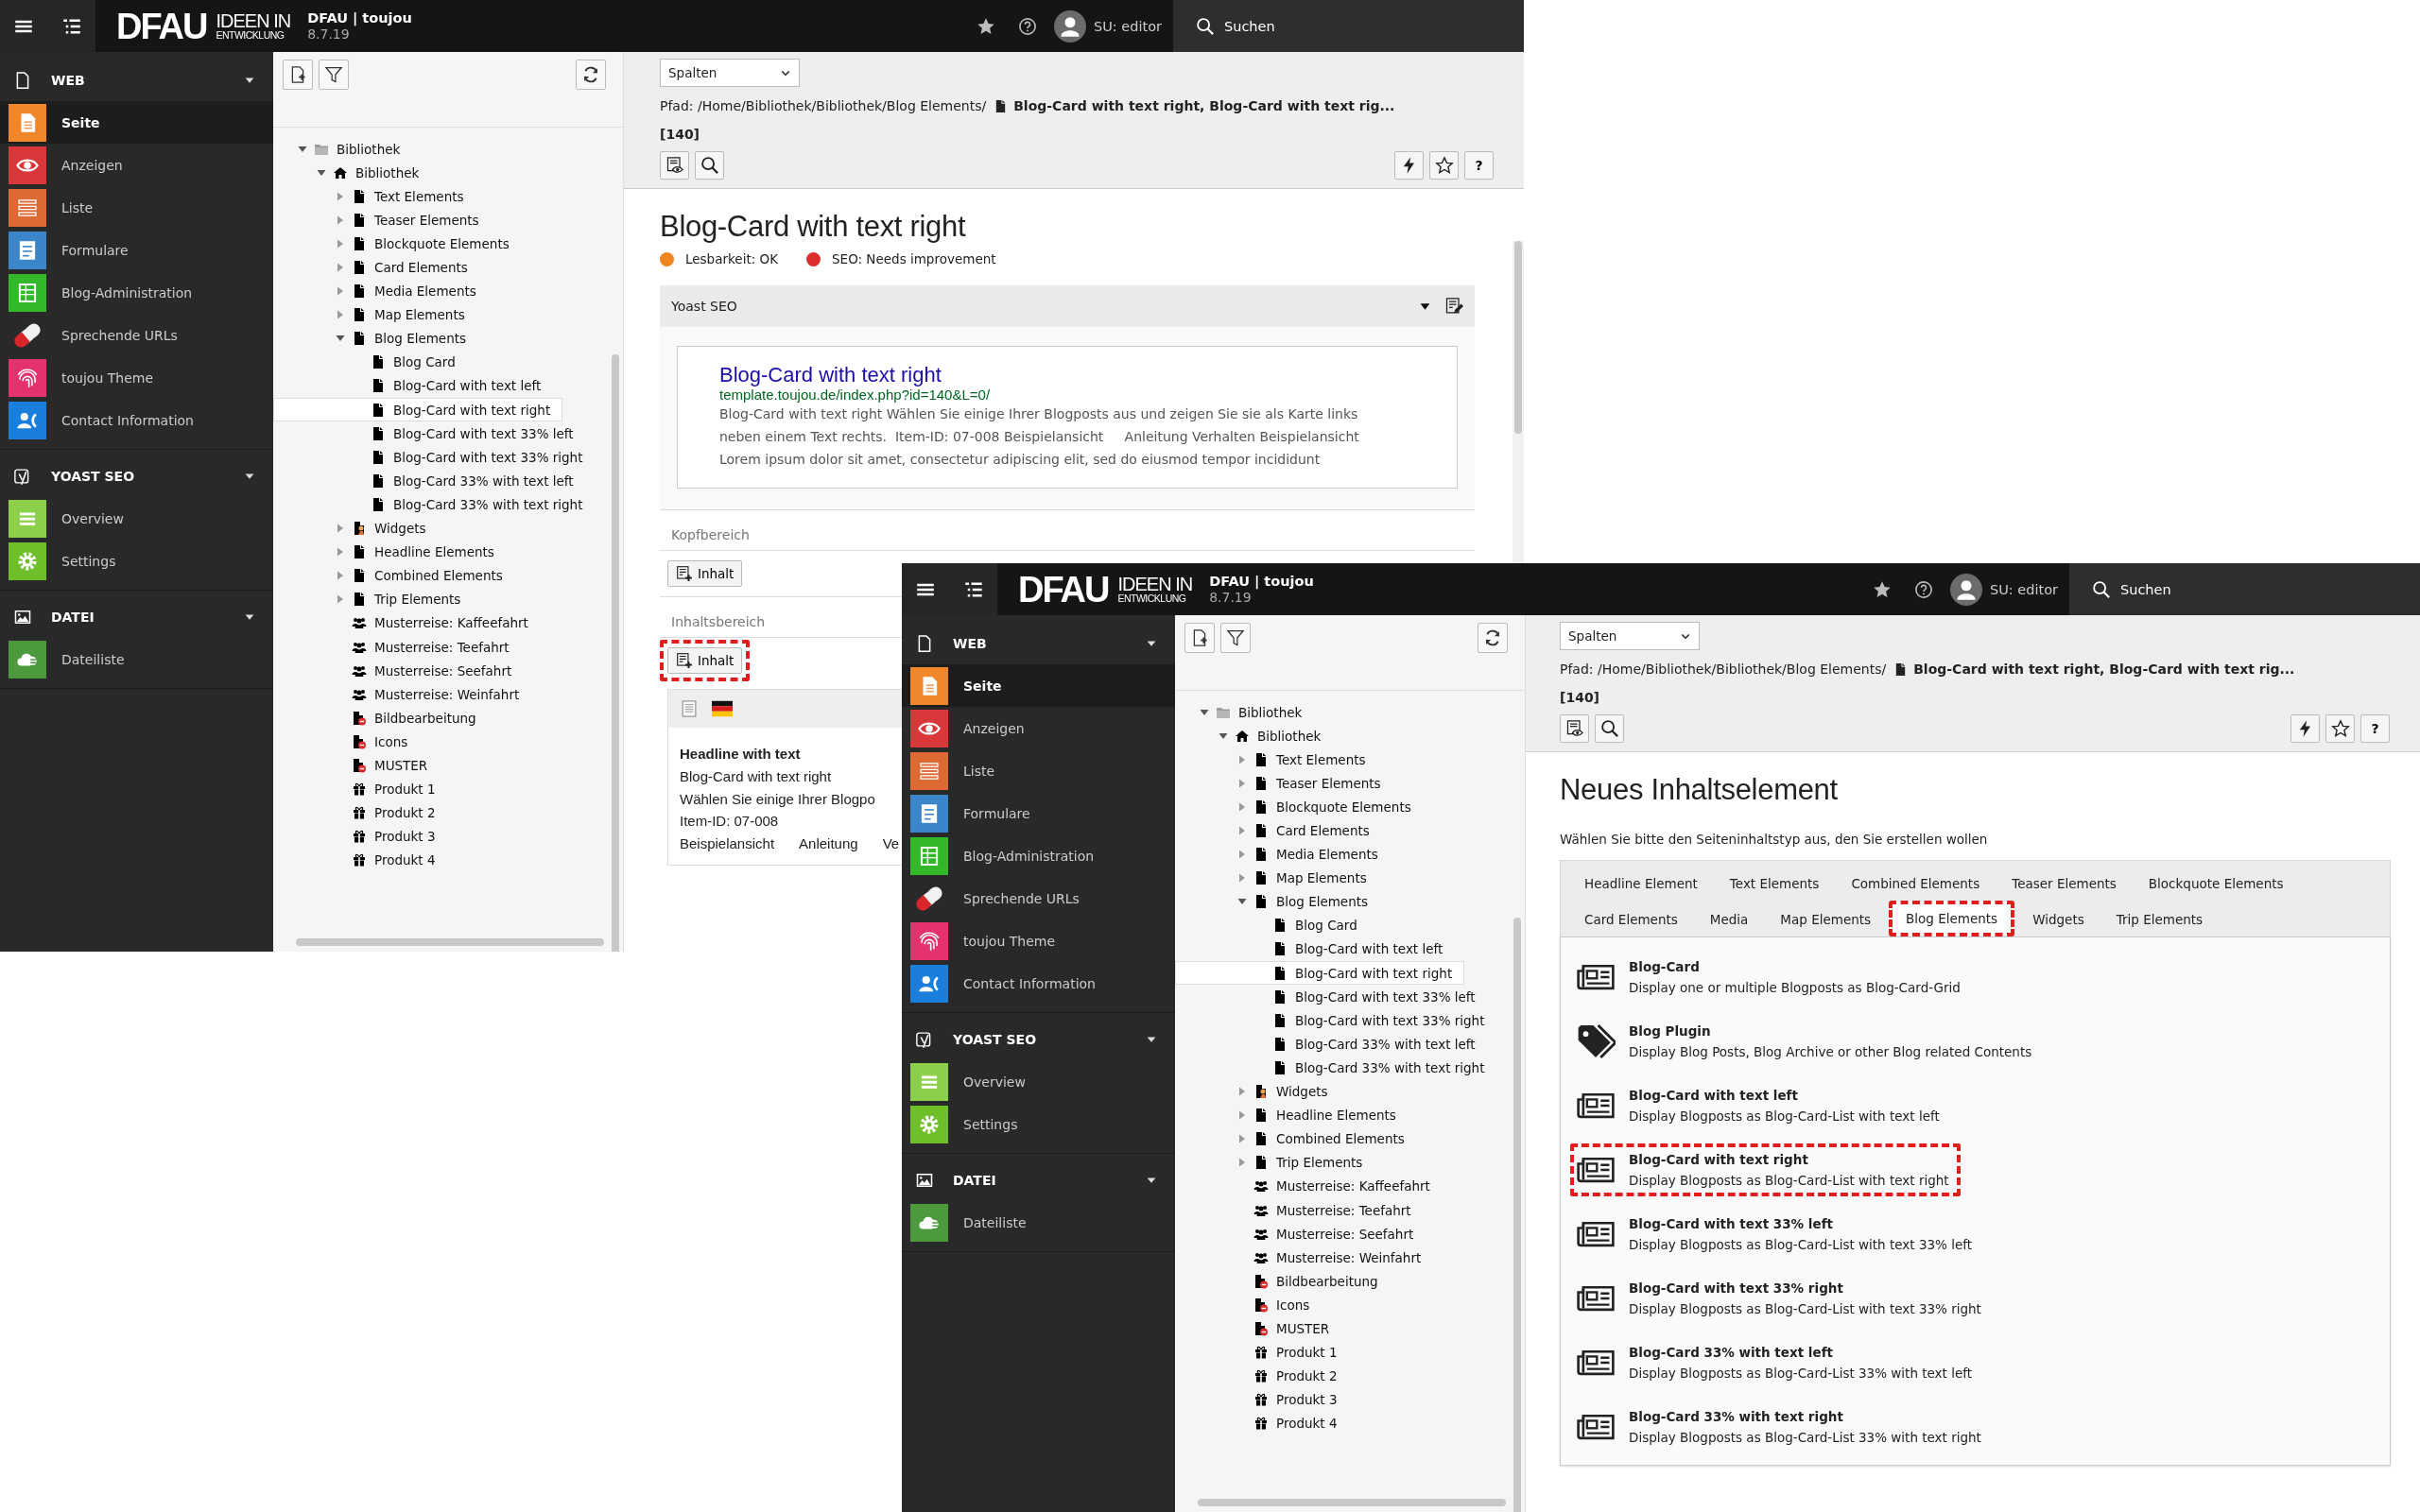 The height and width of the screenshot is (1512, 2420). What do you see at coordinates (137, 335) in the screenshot?
I see `module-item: Sprechende URLs` at bounding box center [137, 335].